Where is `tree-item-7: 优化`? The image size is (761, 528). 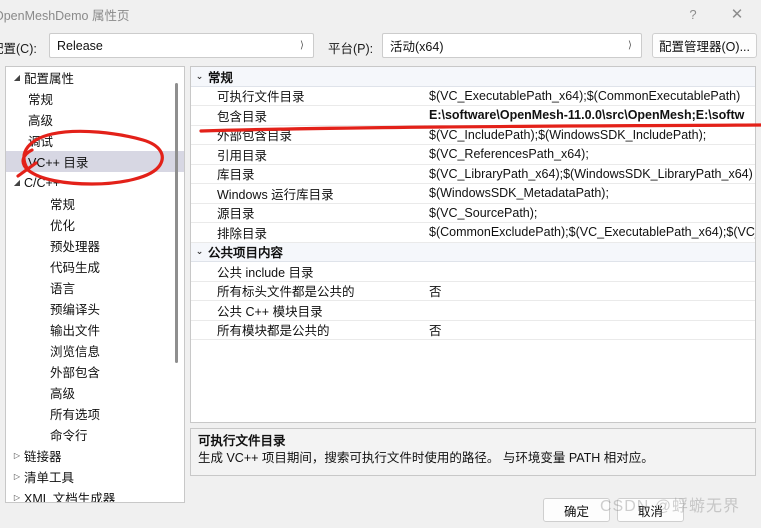
tree-item-7: 优化 is located at coordinates (95, 224).